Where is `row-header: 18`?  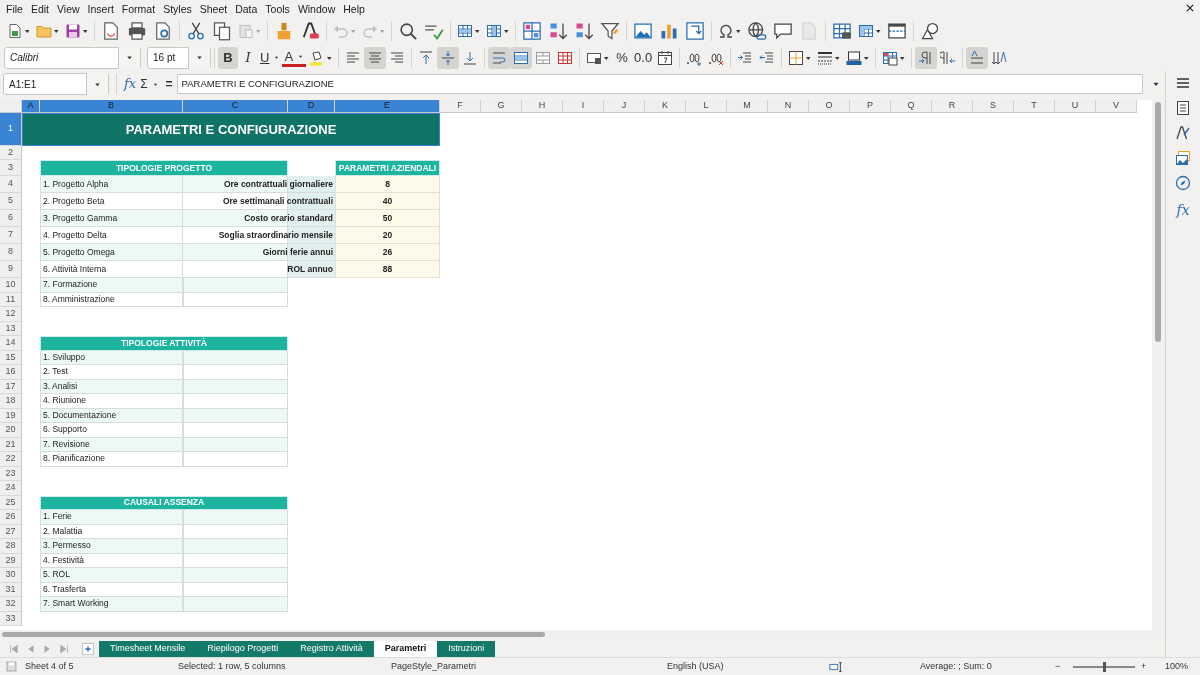
row-header: 18 is located at coordinates (11, 401).